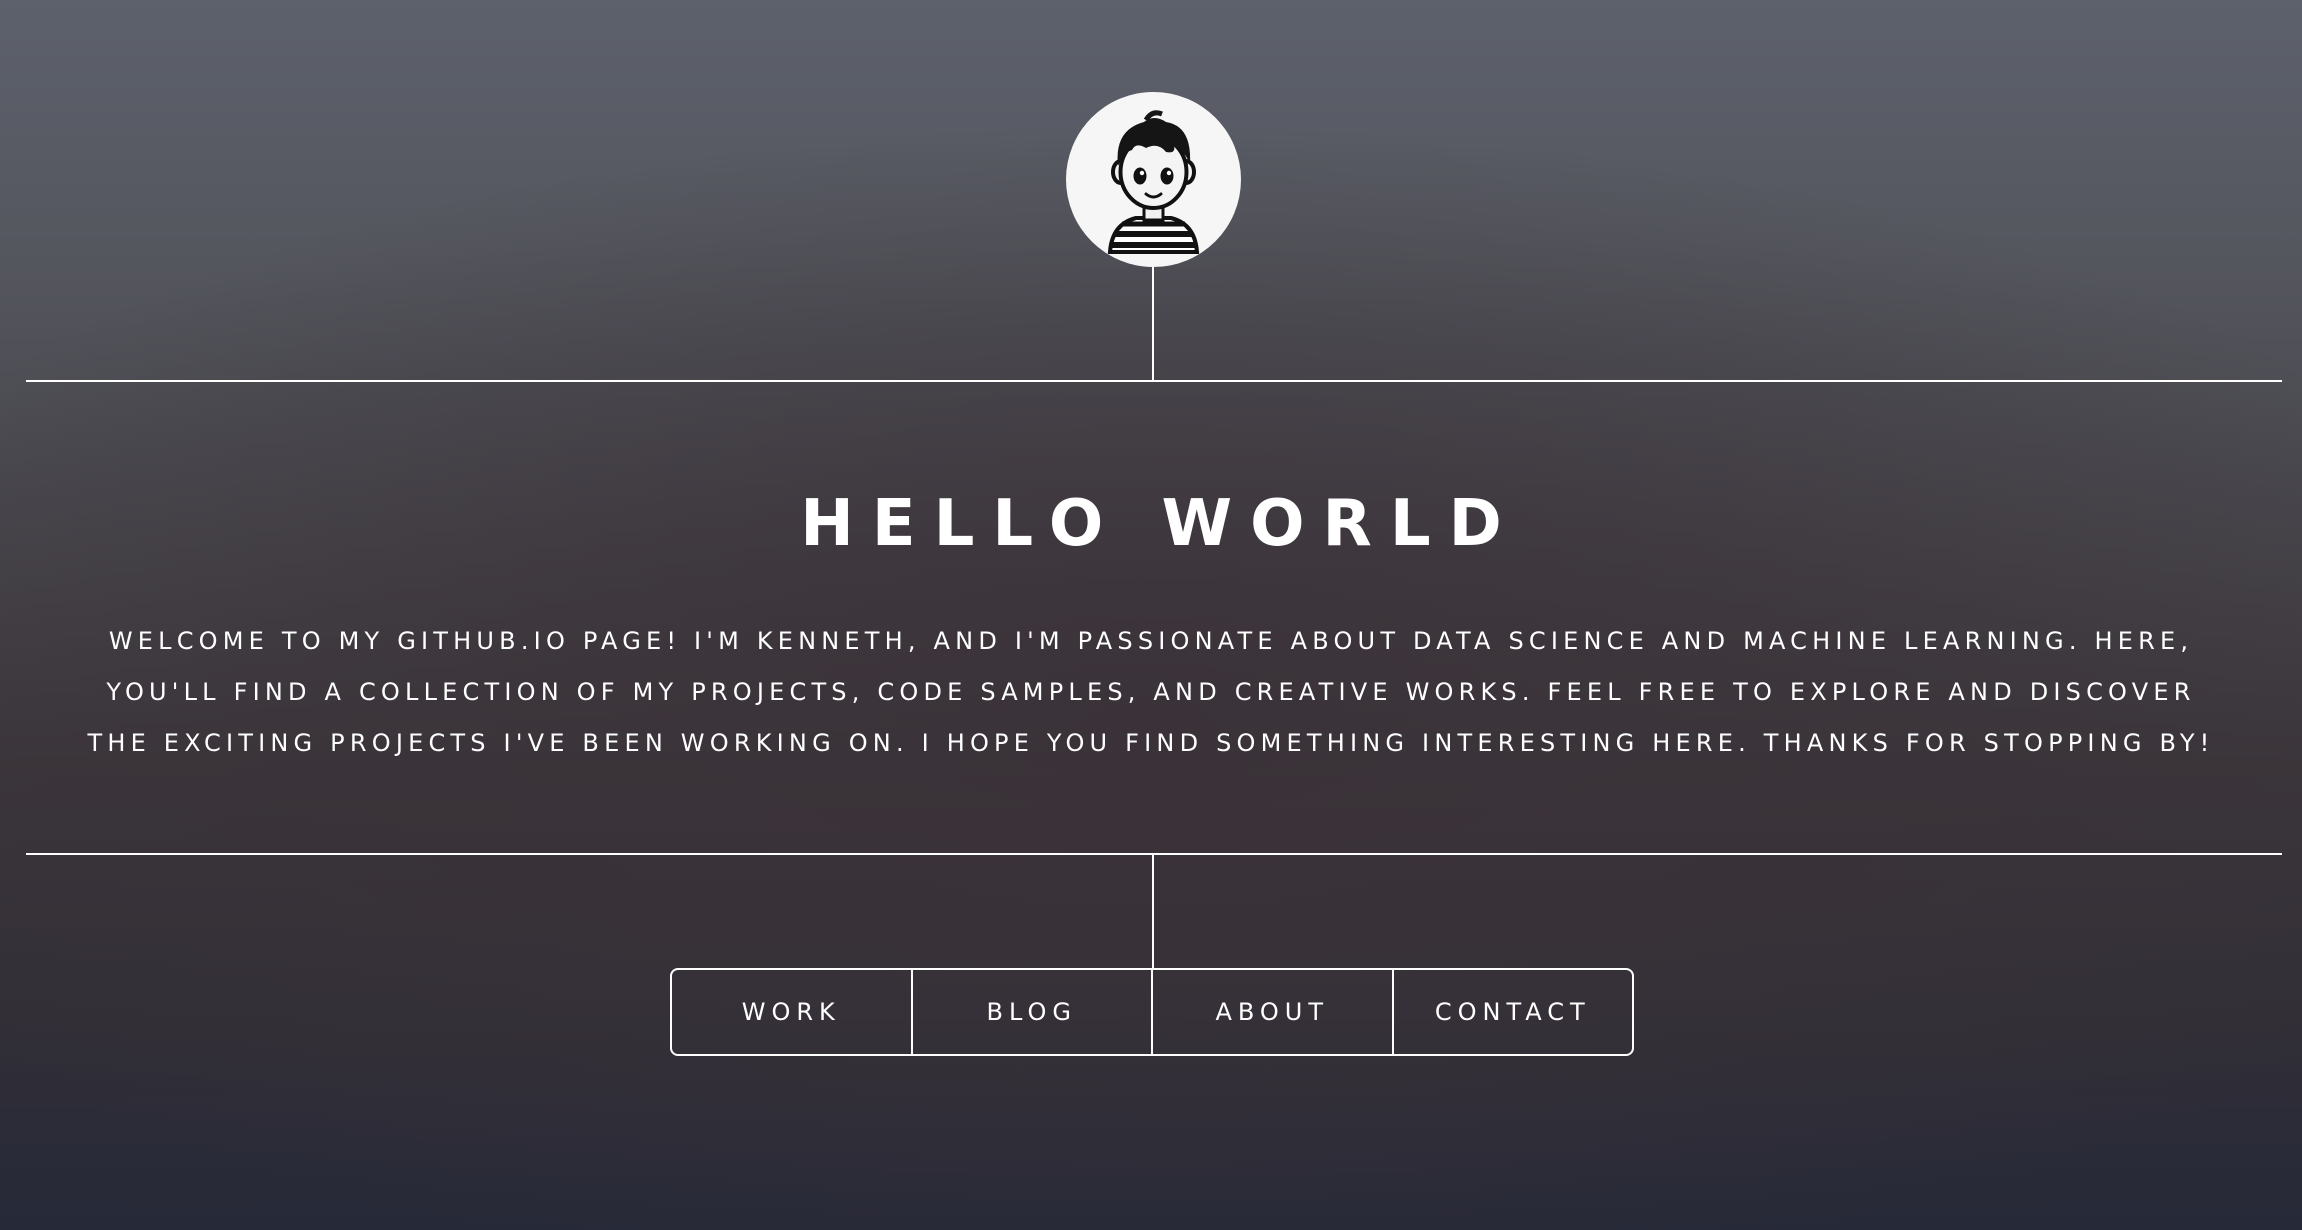  I want to click on divider-bottom, so click(1154, 854).